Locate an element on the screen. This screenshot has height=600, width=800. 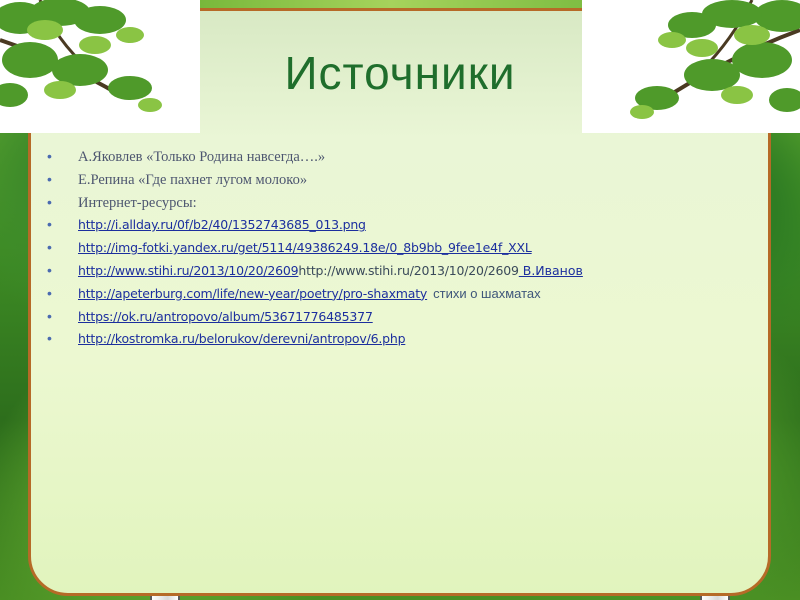
slide-title: Источники is located at coordinates (400, 73).